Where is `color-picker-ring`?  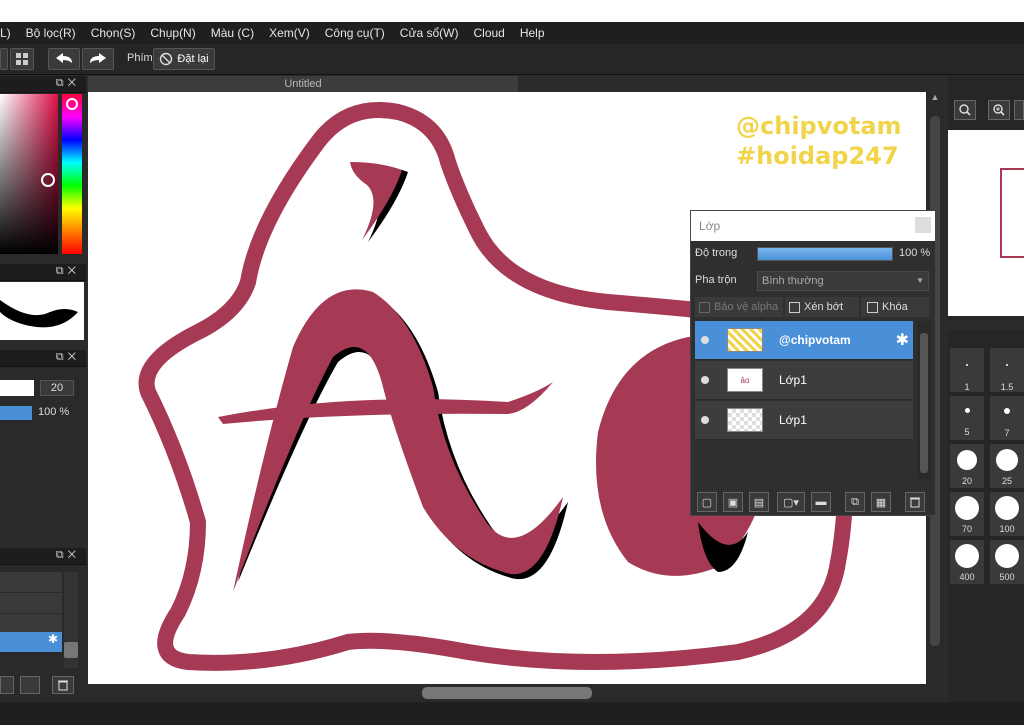 color-picker-ring is located at coordinates (48, 180).